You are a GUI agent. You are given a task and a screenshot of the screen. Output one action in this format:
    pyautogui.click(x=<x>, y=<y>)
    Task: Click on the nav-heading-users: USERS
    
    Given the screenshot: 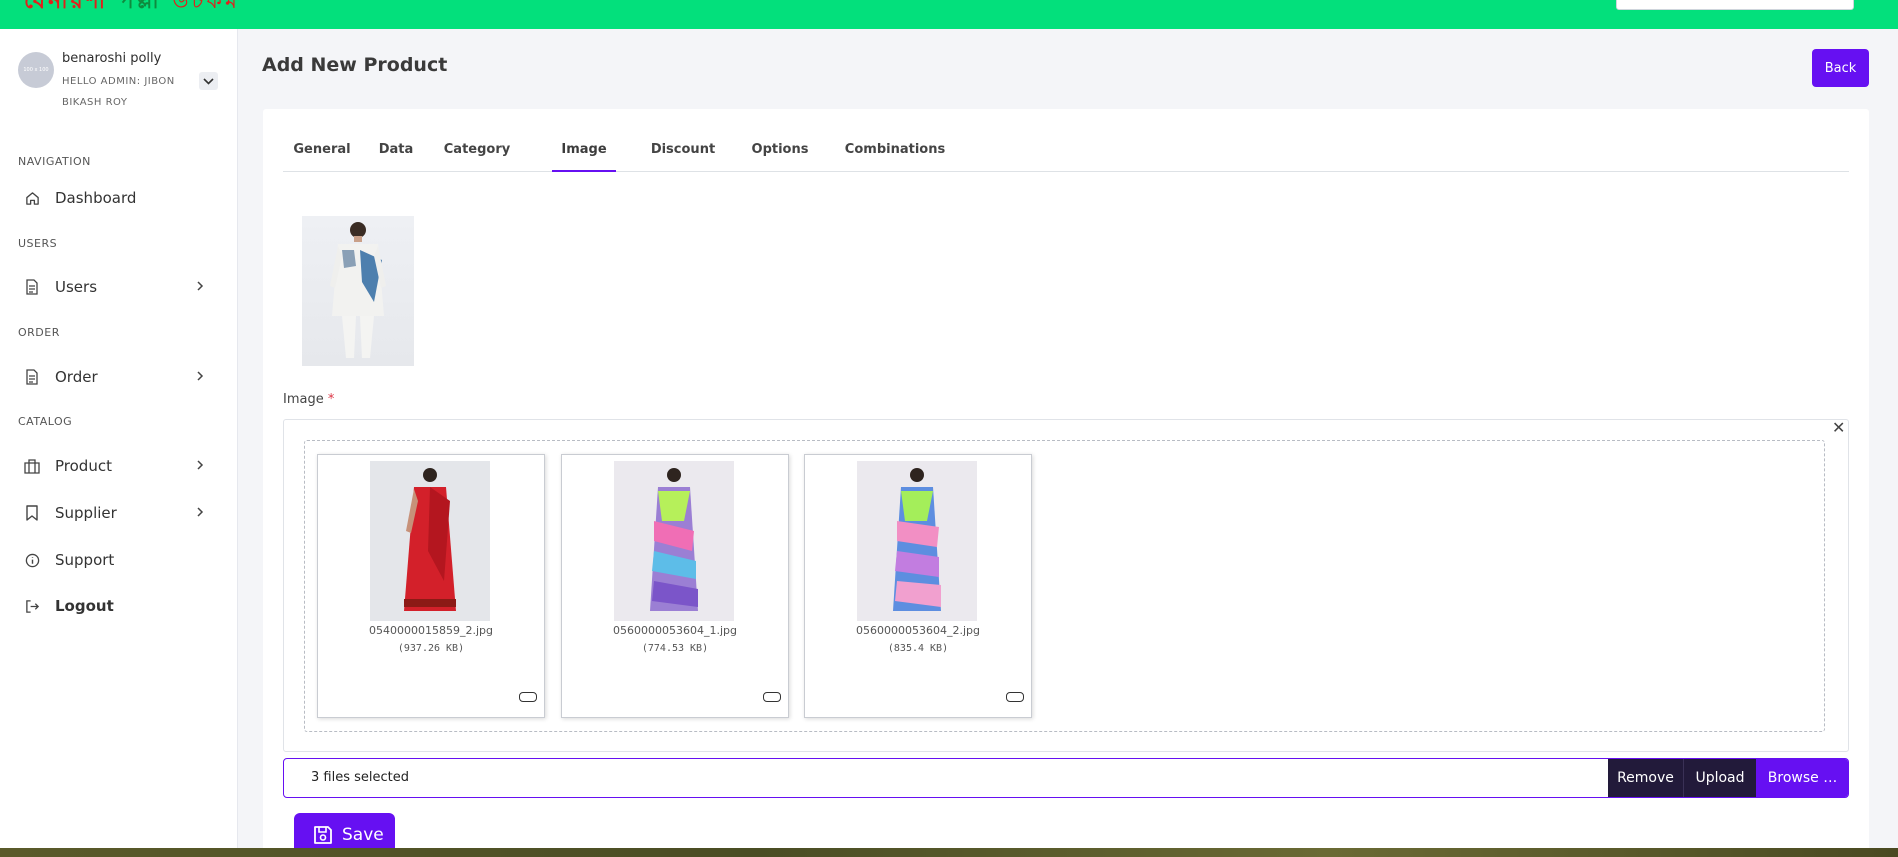 What is the action you would take?
    pyautogui.click(x=38, y=243)
    